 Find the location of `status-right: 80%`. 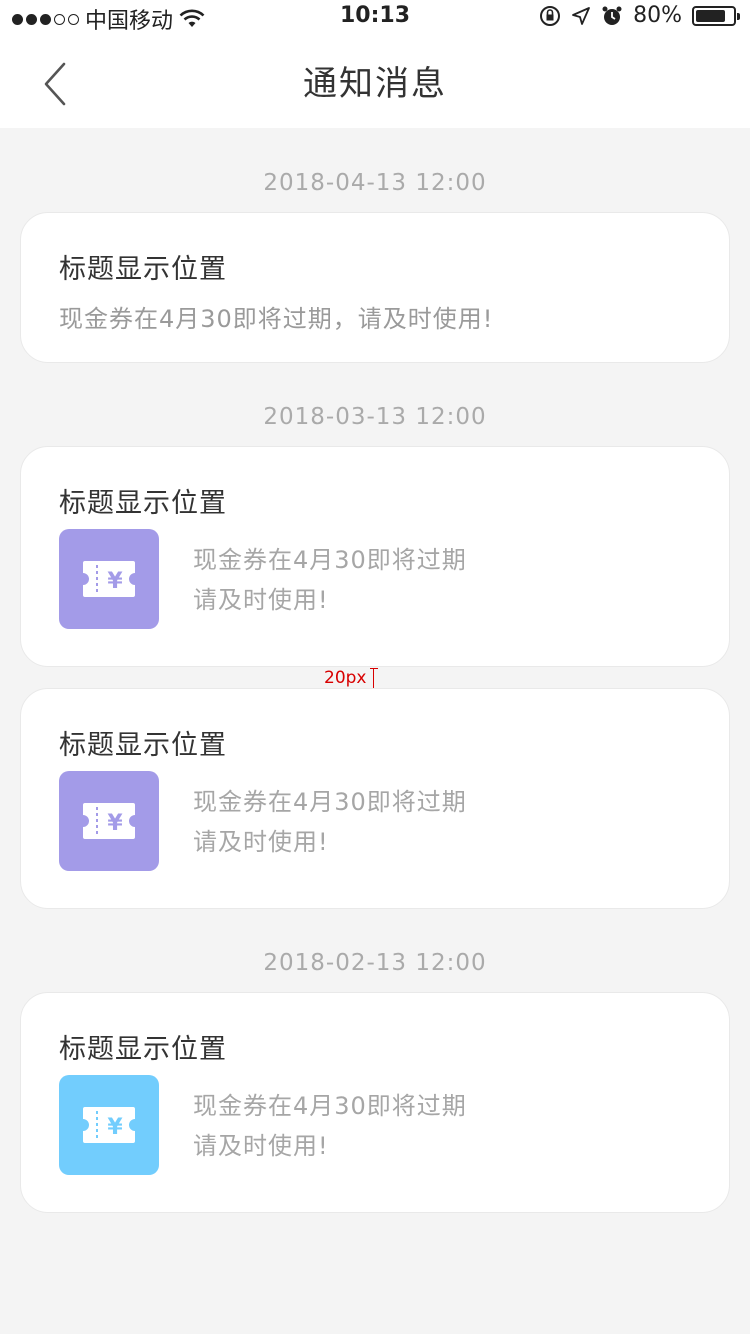

status-right: 80% is located at coordinates (639, 15).